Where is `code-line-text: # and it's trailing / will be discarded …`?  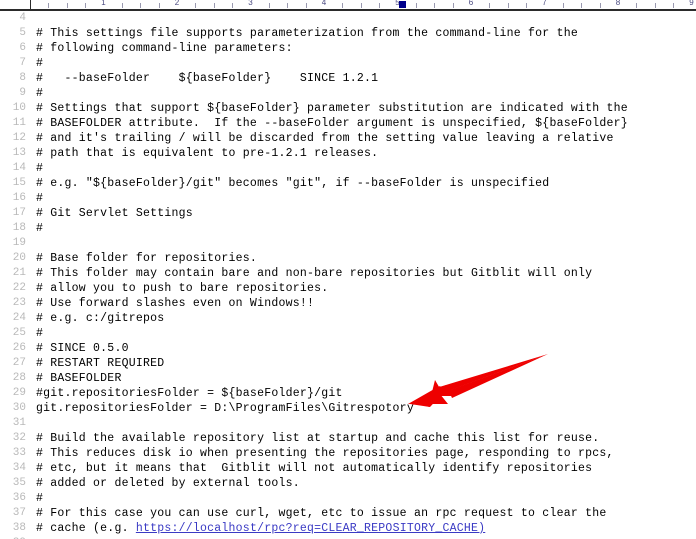 code-line-text: # and it's trailing / will be discarded … is located at coordinates (325, 138).